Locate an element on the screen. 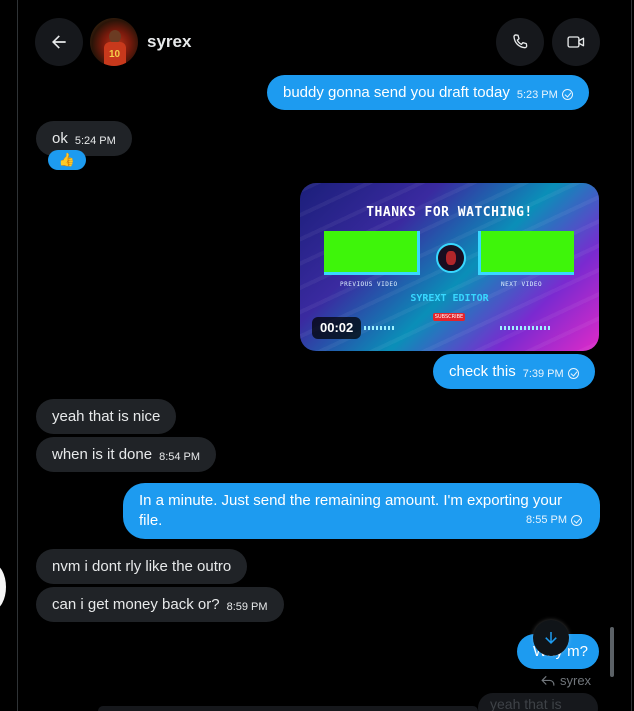  reaction-badge: 👍 is located at coordinates (67, 160).